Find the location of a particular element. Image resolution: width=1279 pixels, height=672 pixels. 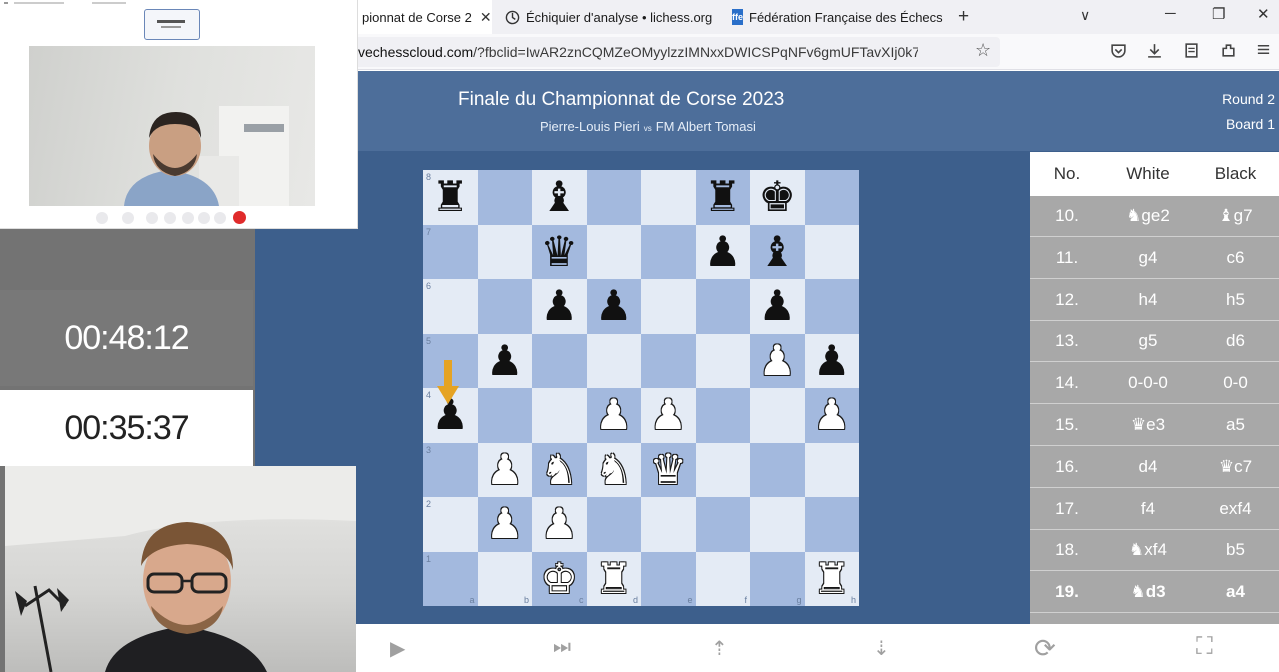

tab-close-icon: ✕ is located at coordinates (486, 17).